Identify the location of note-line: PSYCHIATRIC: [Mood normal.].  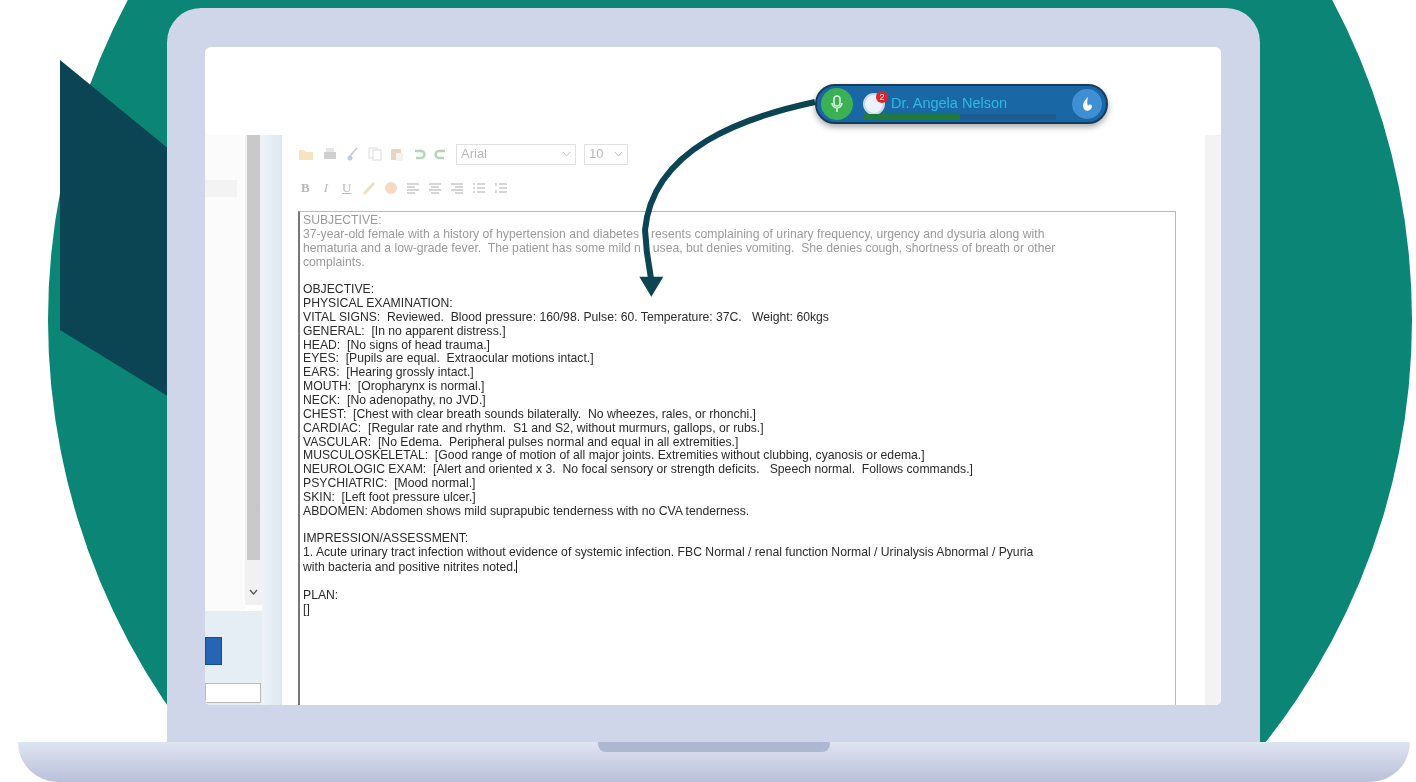
(389, 484).